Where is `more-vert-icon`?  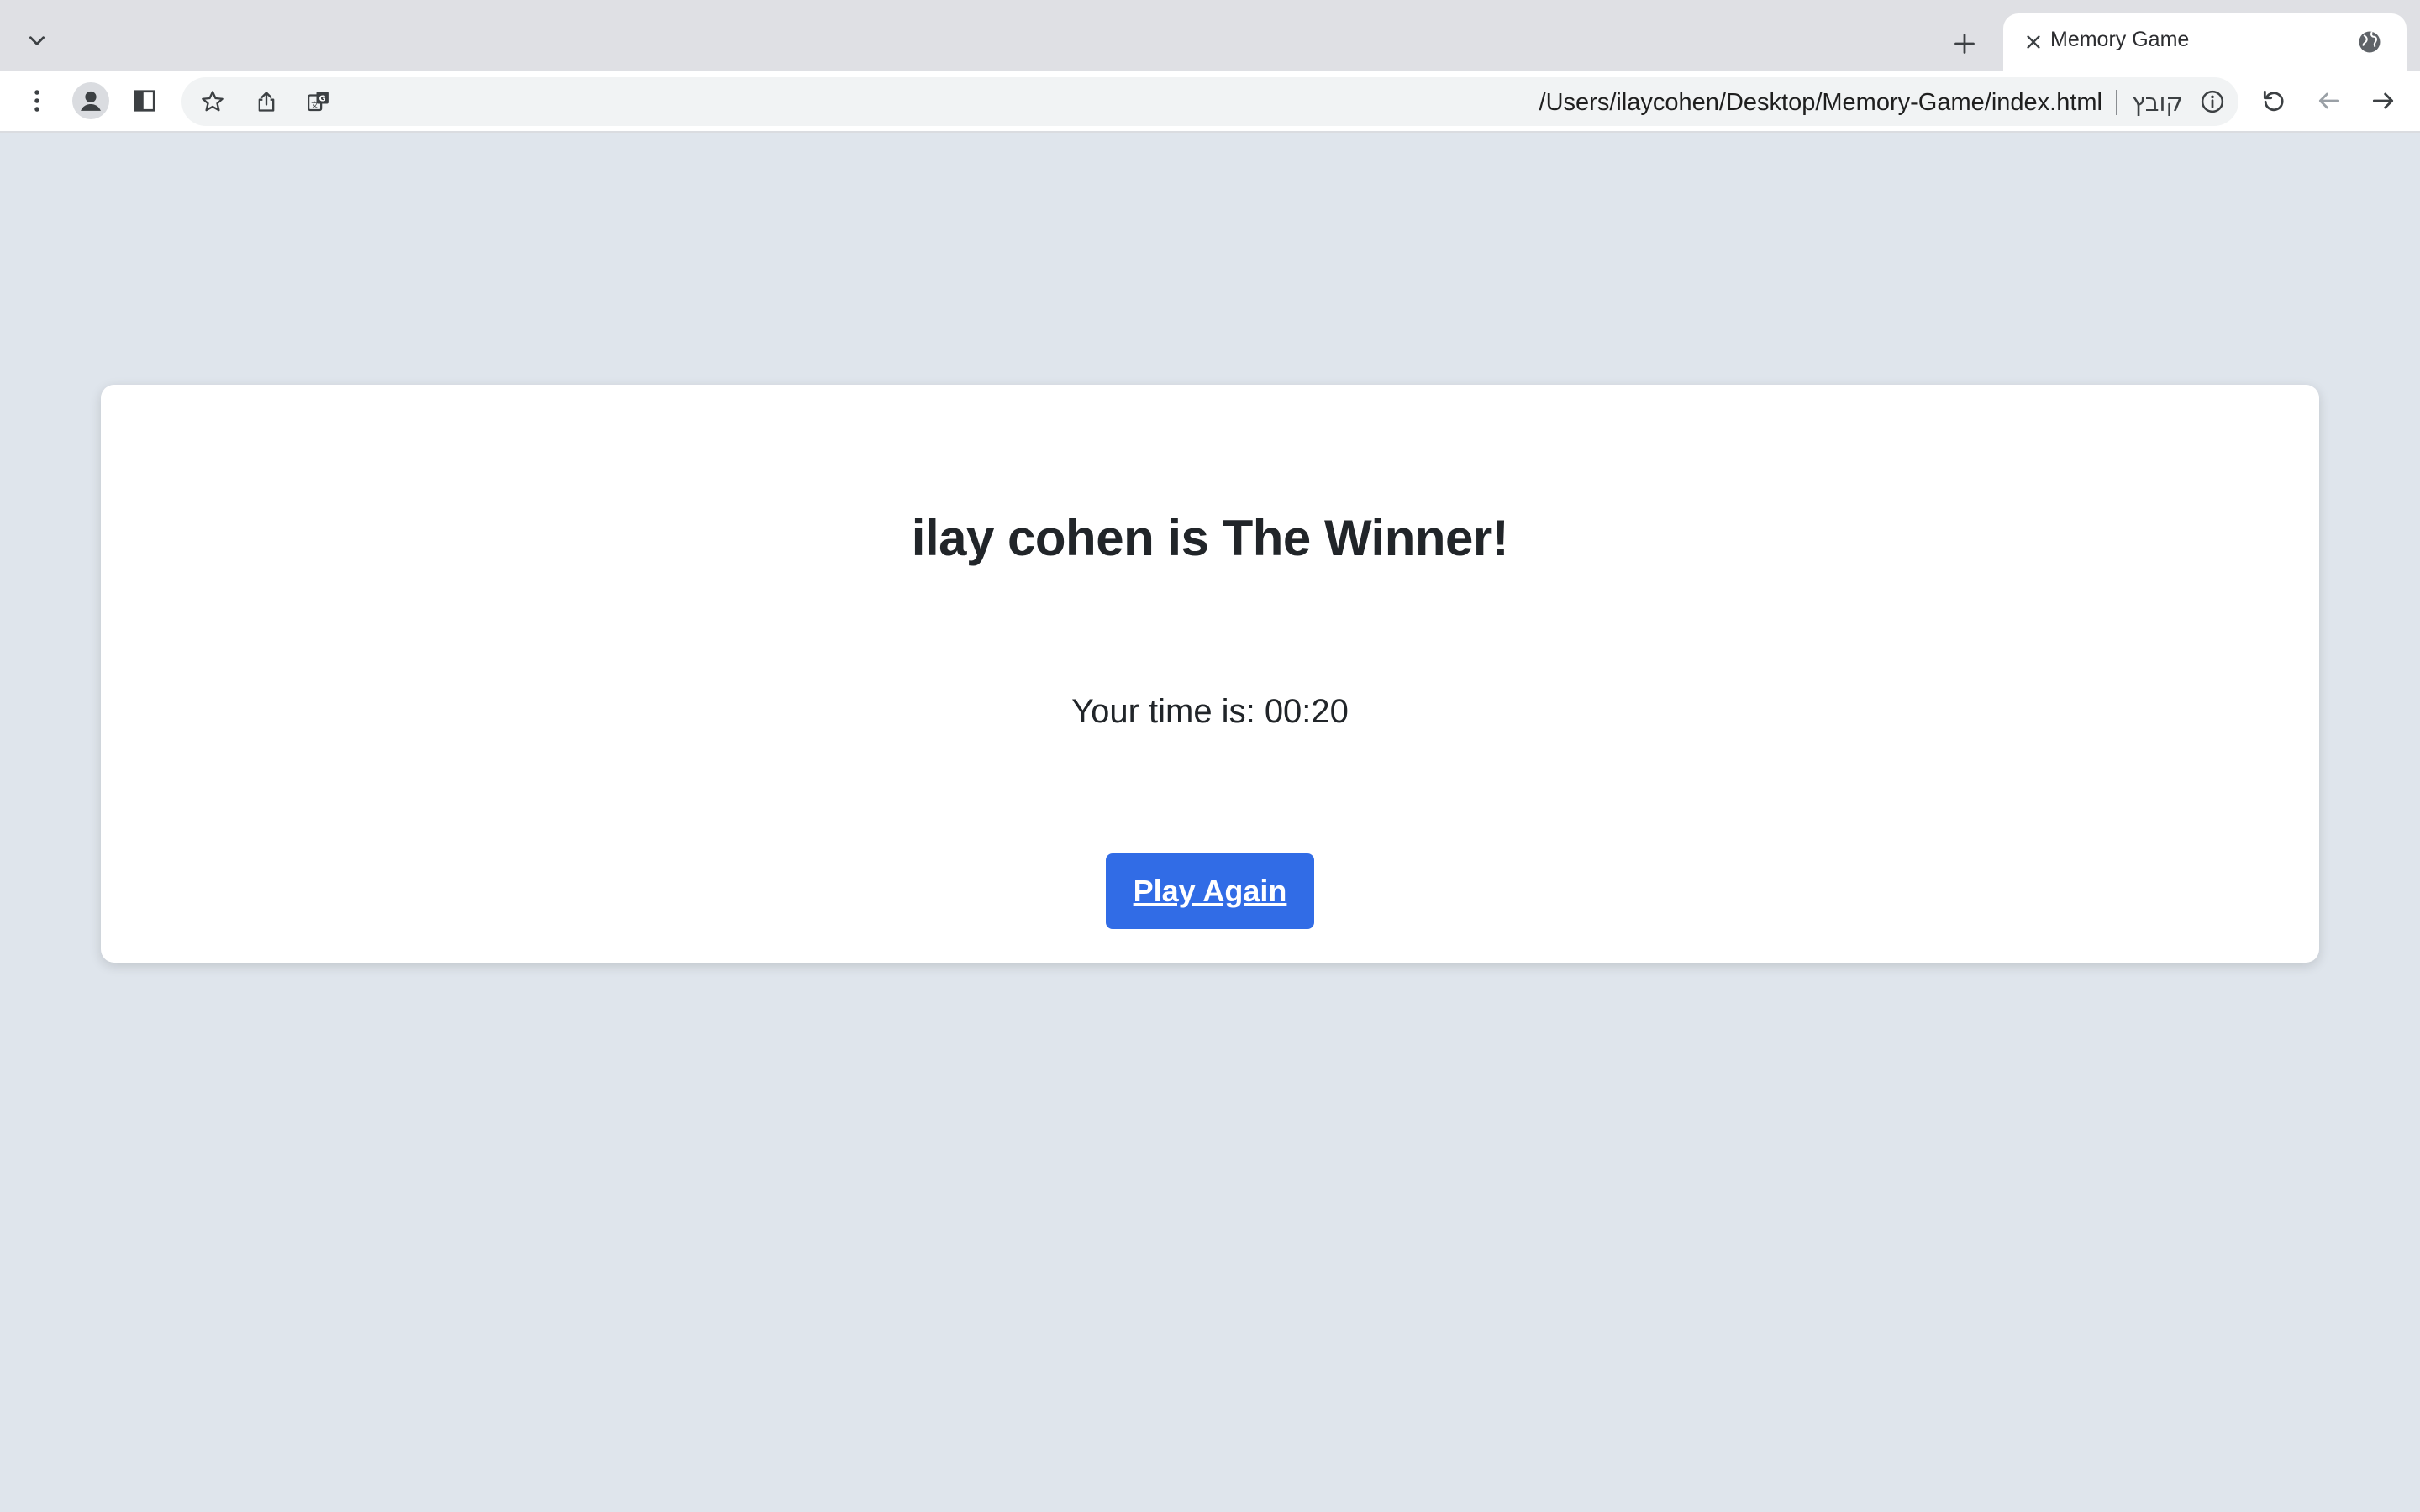 more-vert-icon is located at coordinates (36, 101).